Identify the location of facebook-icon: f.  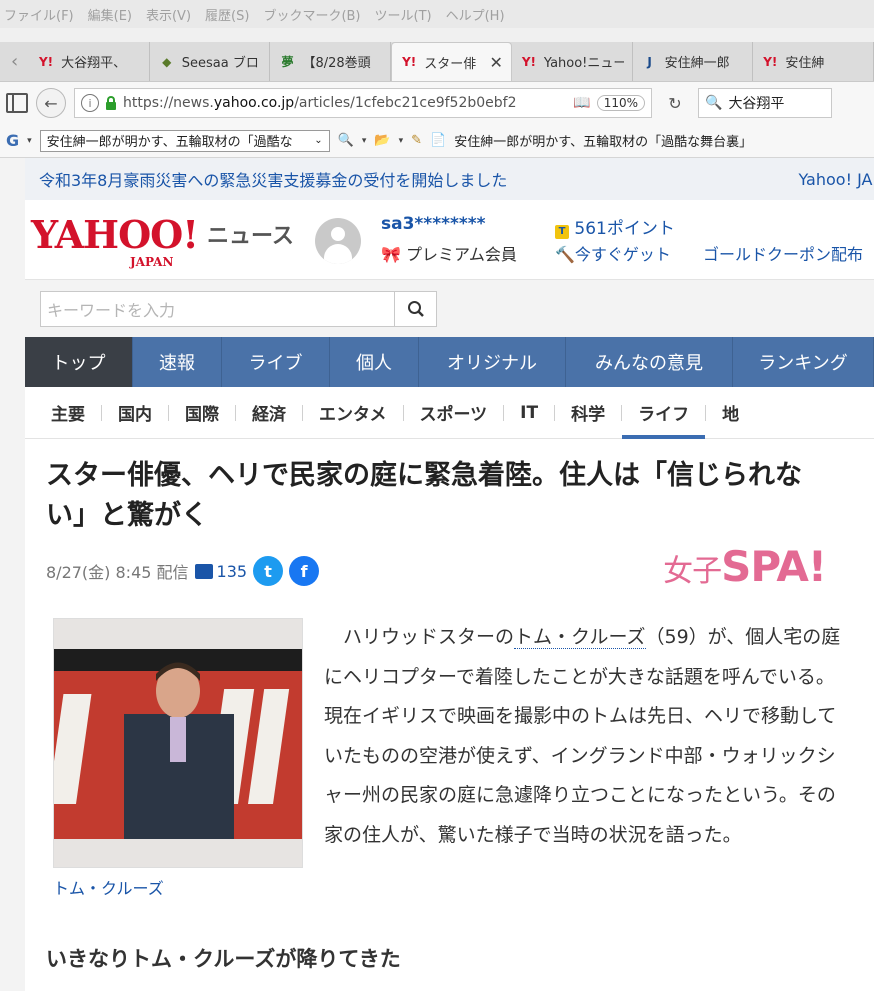
(304, 571).